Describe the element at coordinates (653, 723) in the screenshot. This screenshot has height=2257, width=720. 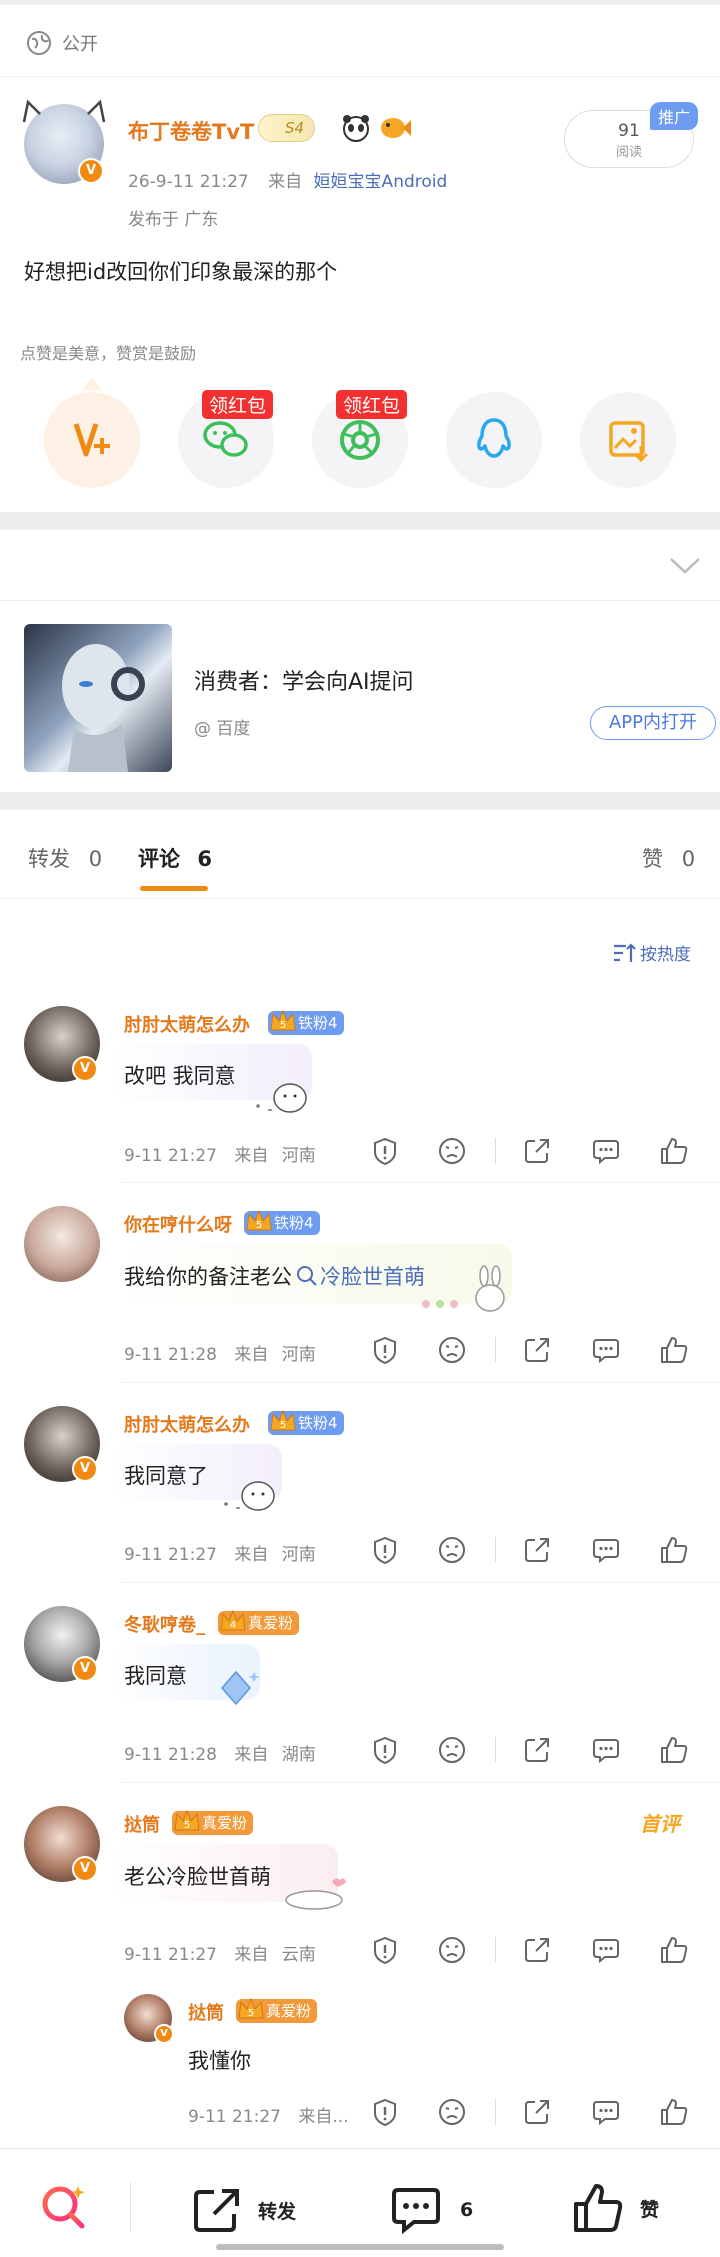
I see `app-open-button: APP内打开` at that location.